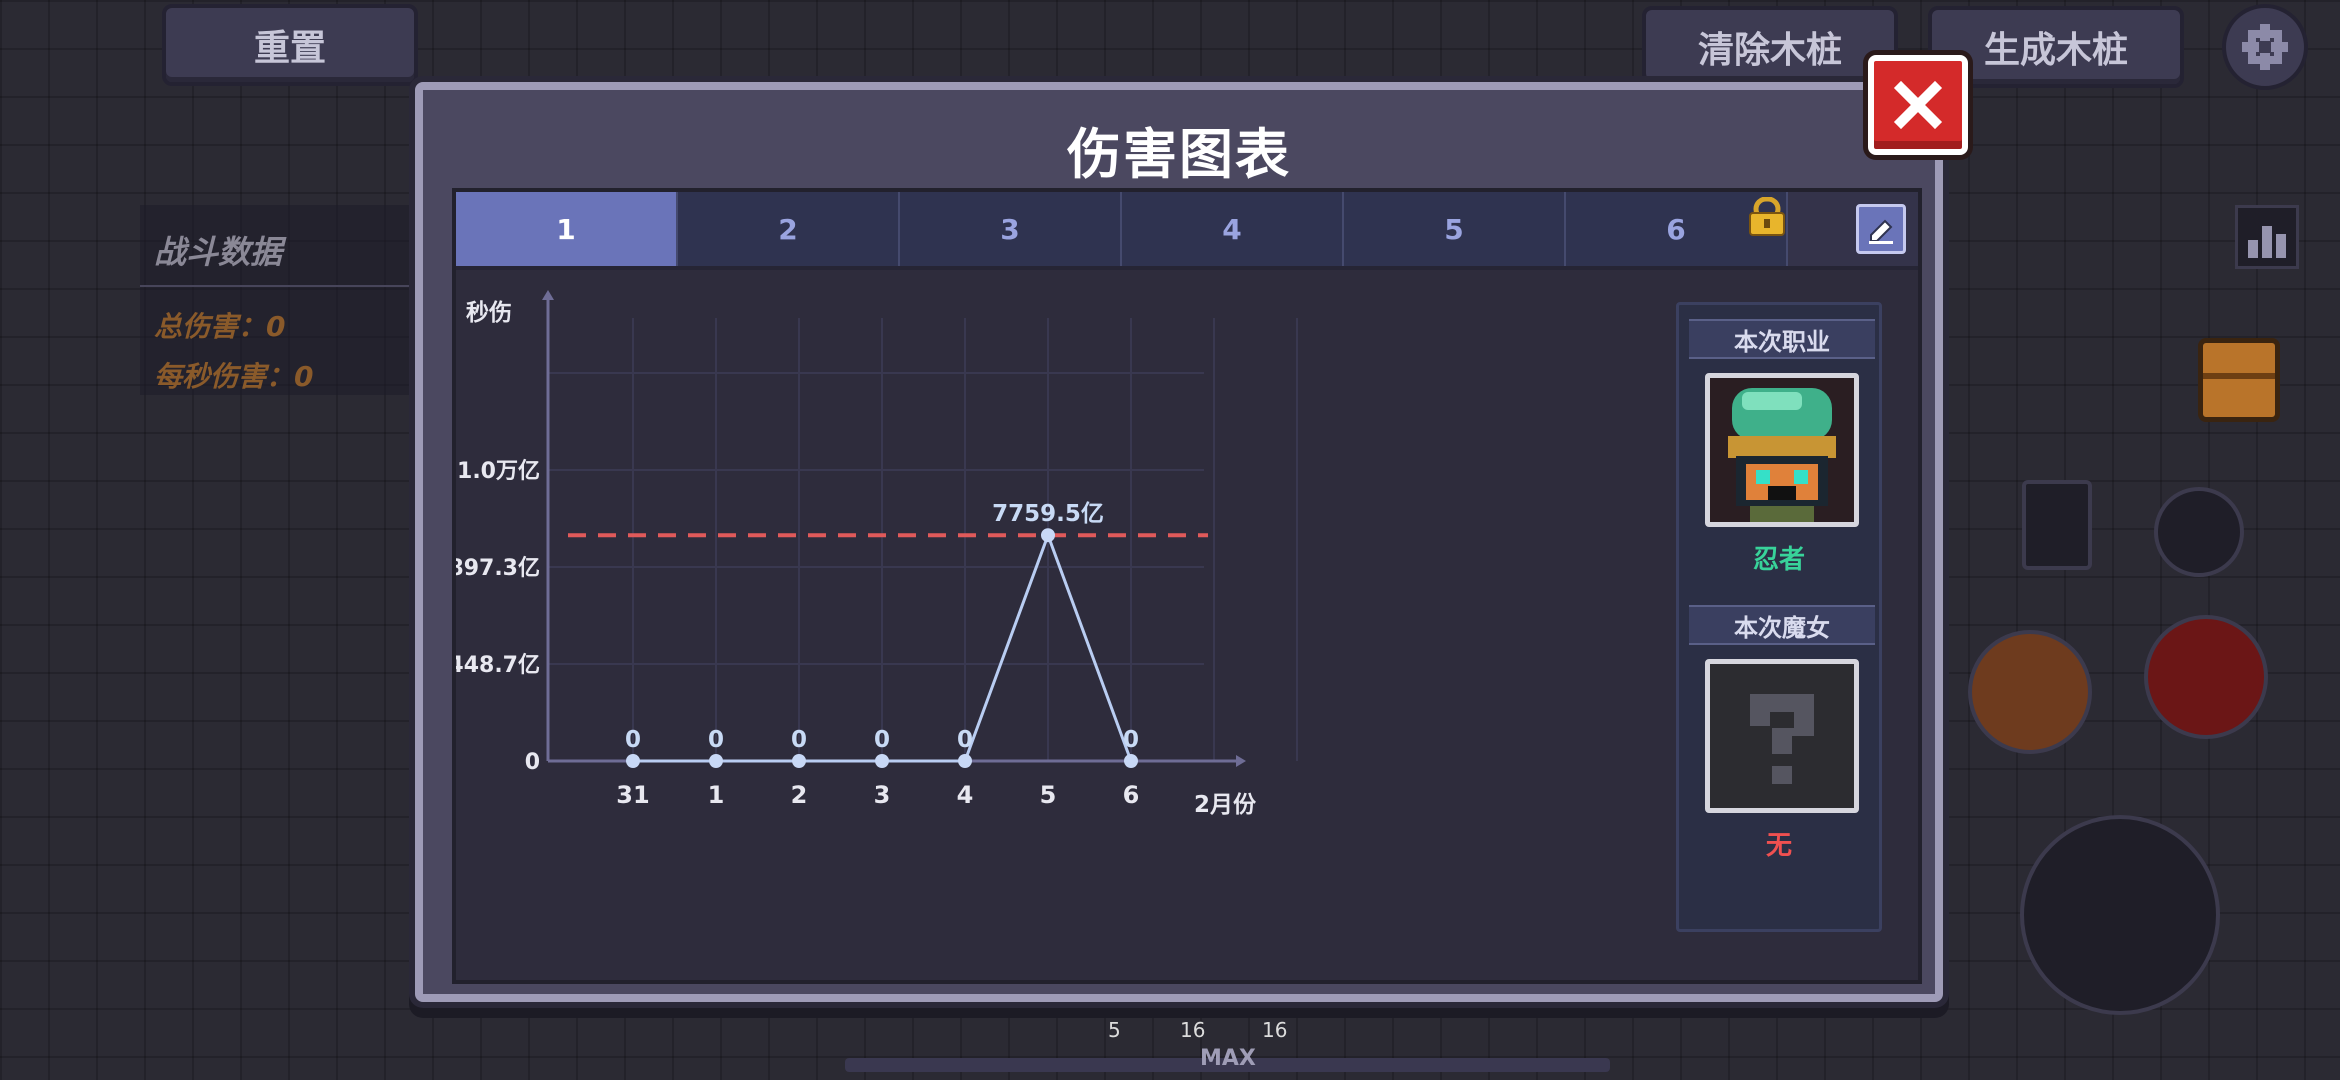  I want to click on skill-icon, so click(2199, 532).